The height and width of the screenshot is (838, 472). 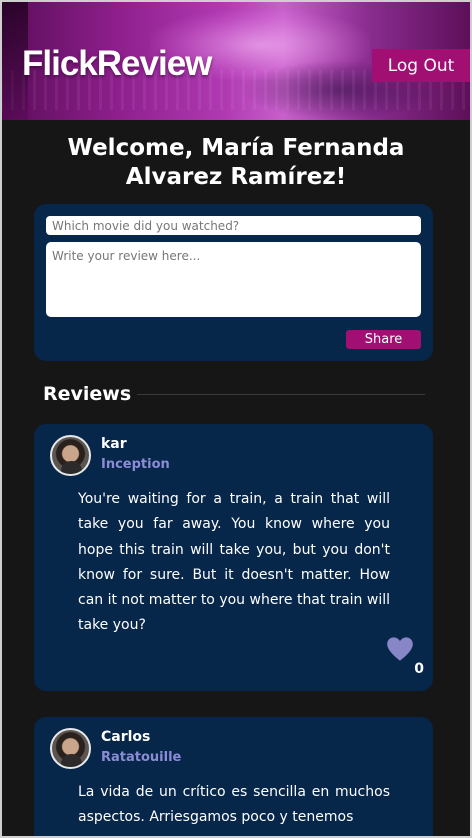 What do you see at coordinates (87, 394) in the screenshot?
I see `reviews-heading: Reviews` at bounding box center [87, 394].